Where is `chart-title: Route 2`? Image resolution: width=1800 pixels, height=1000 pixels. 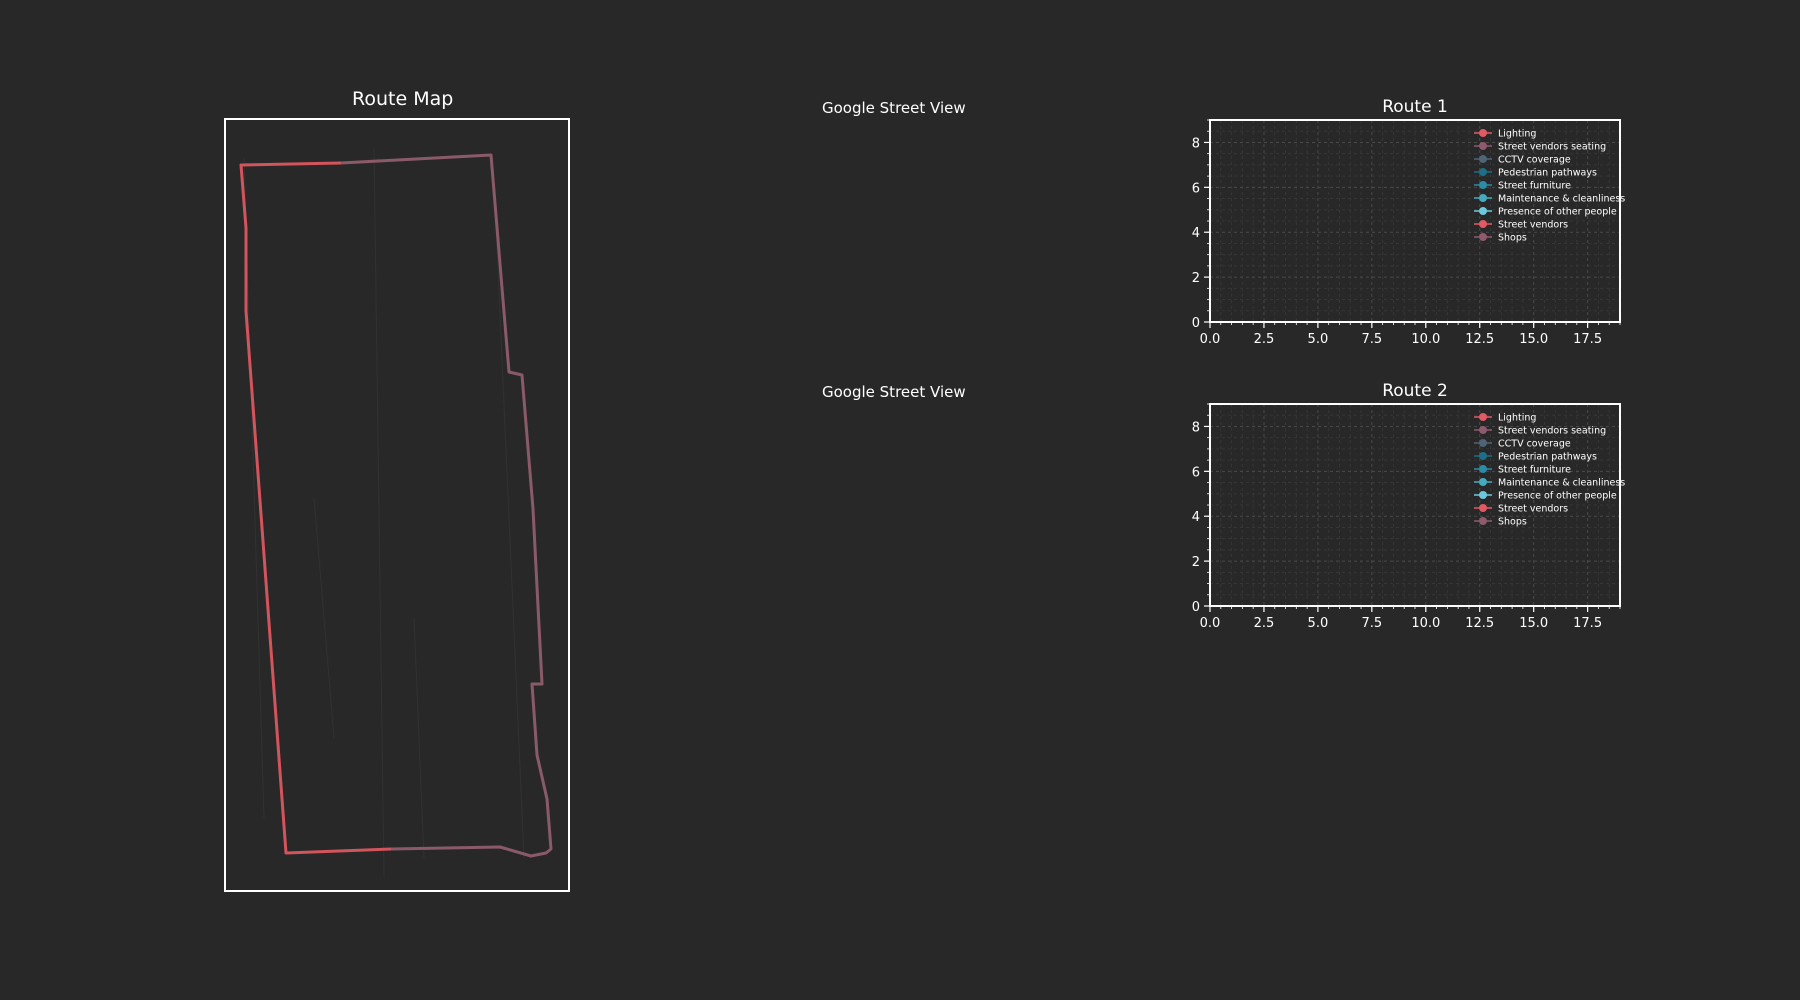 chart-title: Route 2 is located at coordinates (1415, 391).